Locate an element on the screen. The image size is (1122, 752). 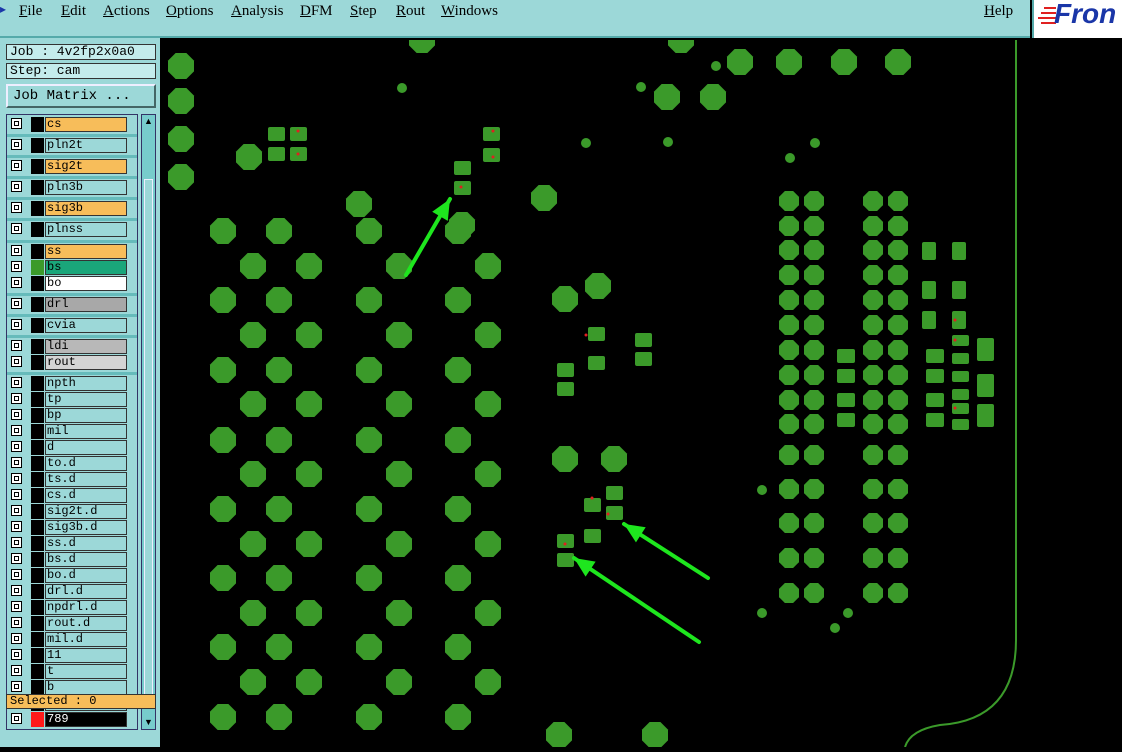
layer-row-mil-d: mil.d is located at coordinates (72, 639).